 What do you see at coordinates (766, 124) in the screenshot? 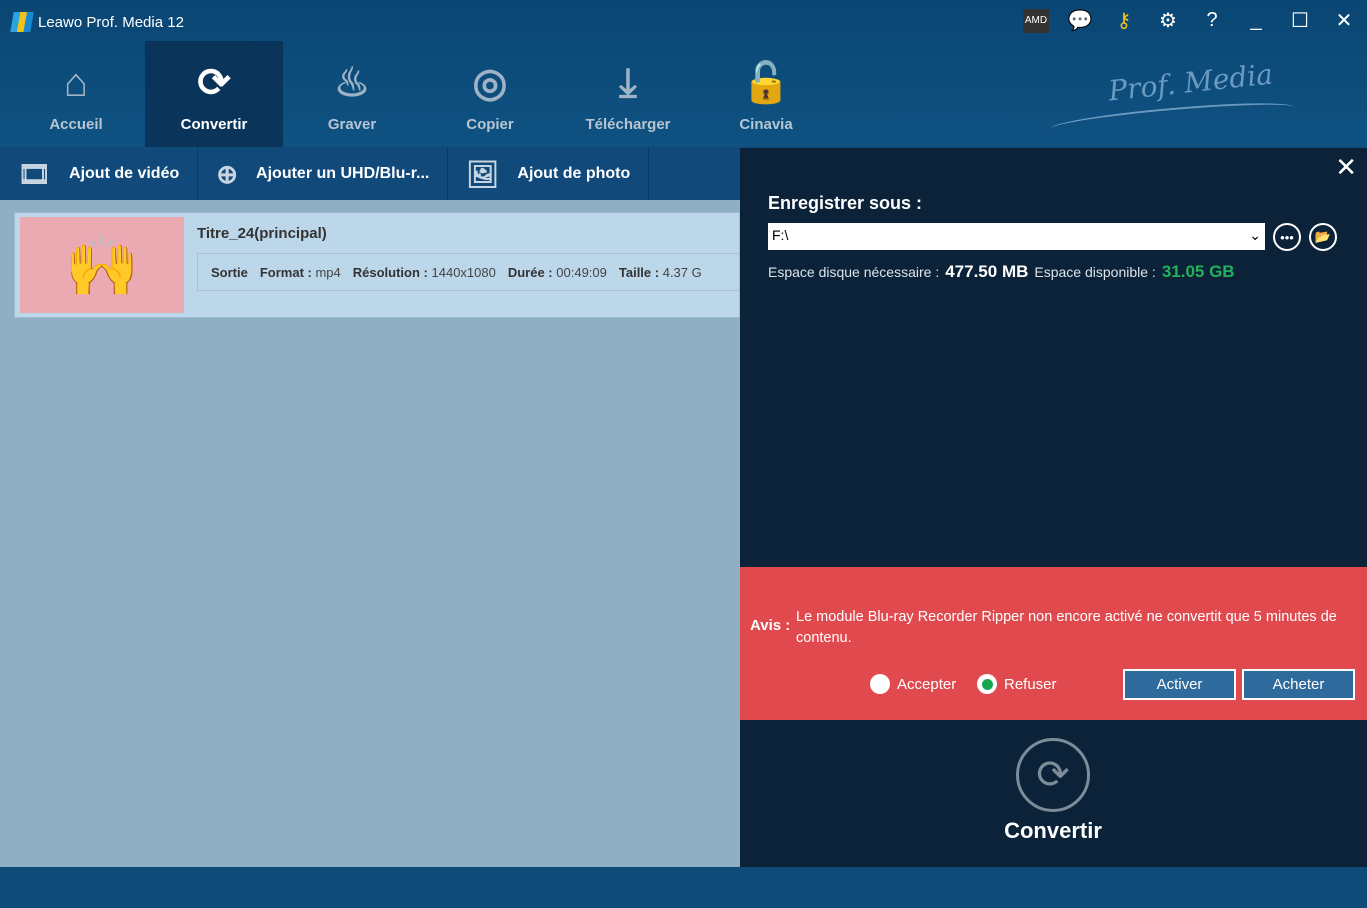
I see `tab-label: Cinavia` at bounding box center [766, 124].